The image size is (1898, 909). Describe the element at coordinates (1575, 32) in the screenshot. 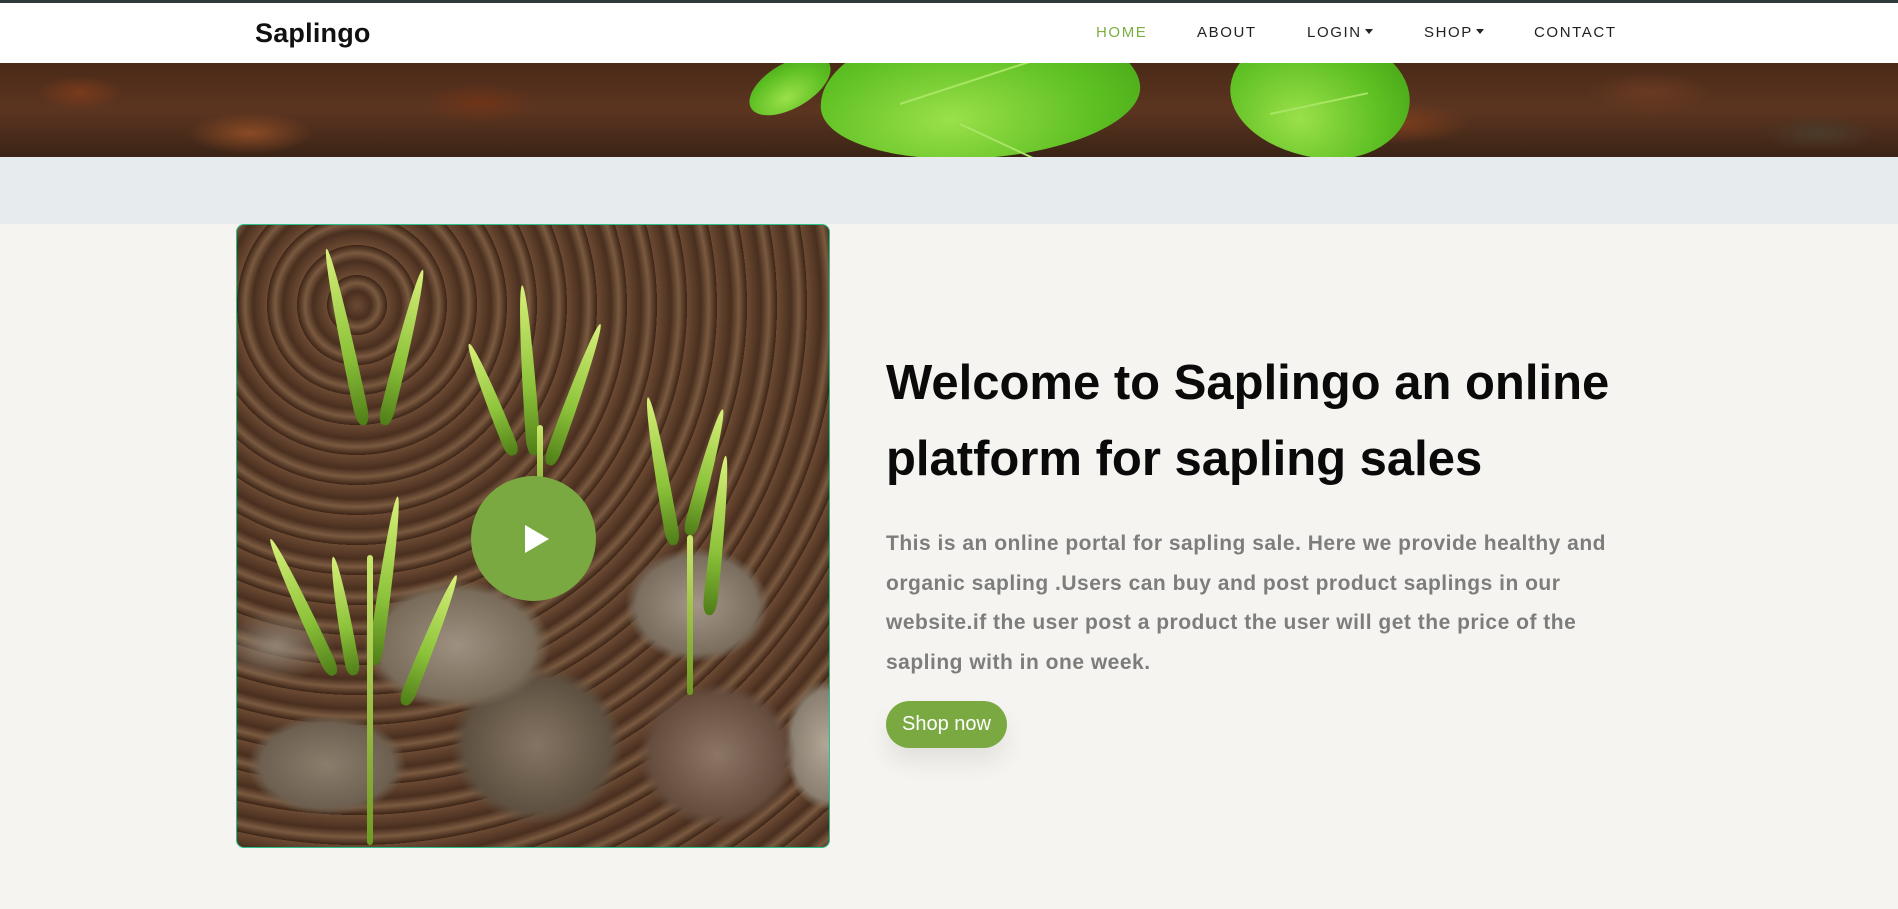

I see `nav-item-contact: CONTACT` at that location.